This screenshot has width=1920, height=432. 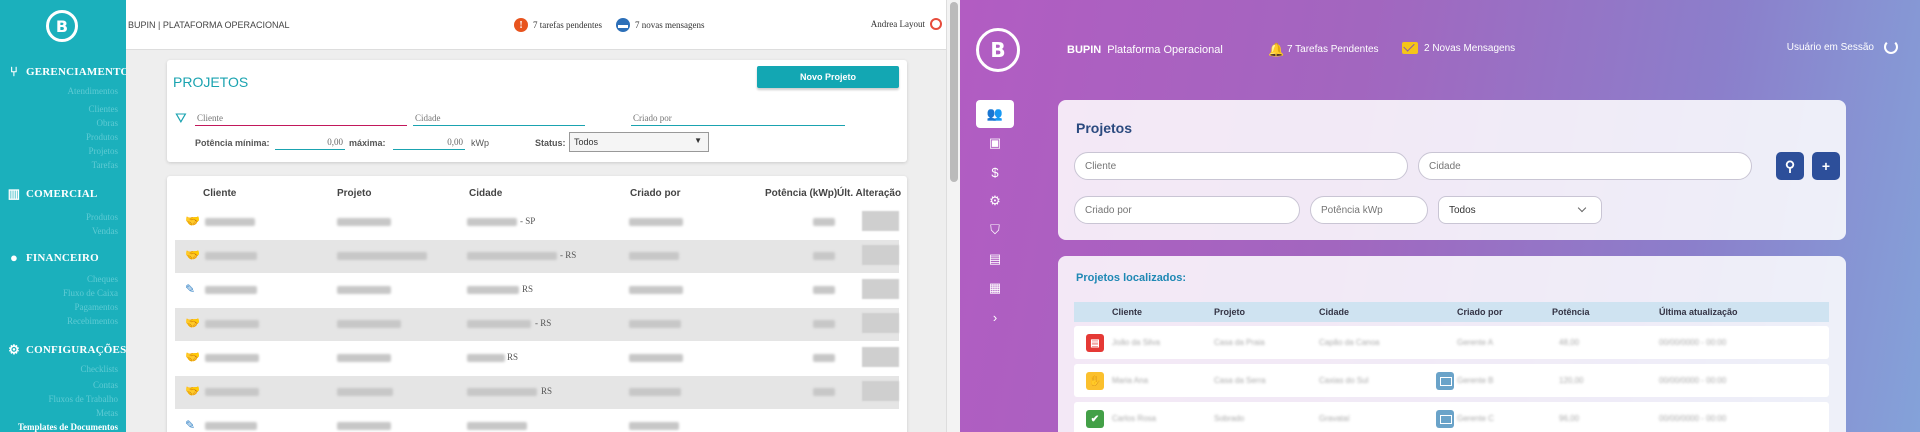 I want to click on shield-icon: ⛉, so click(x=995, y=230).